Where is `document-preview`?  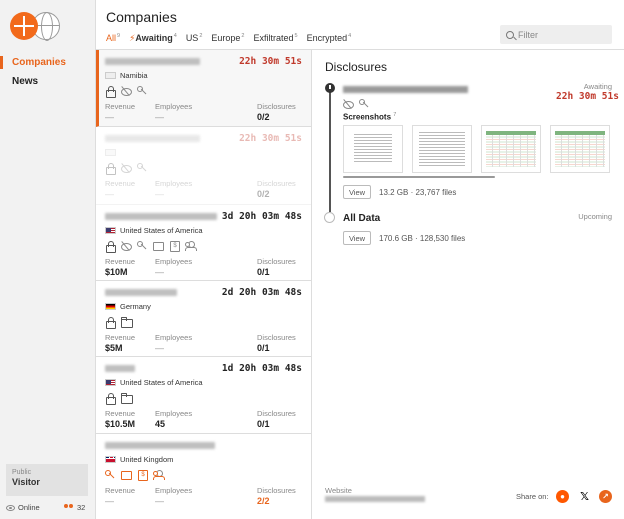
document-preview is located at coordinates (373, 149).